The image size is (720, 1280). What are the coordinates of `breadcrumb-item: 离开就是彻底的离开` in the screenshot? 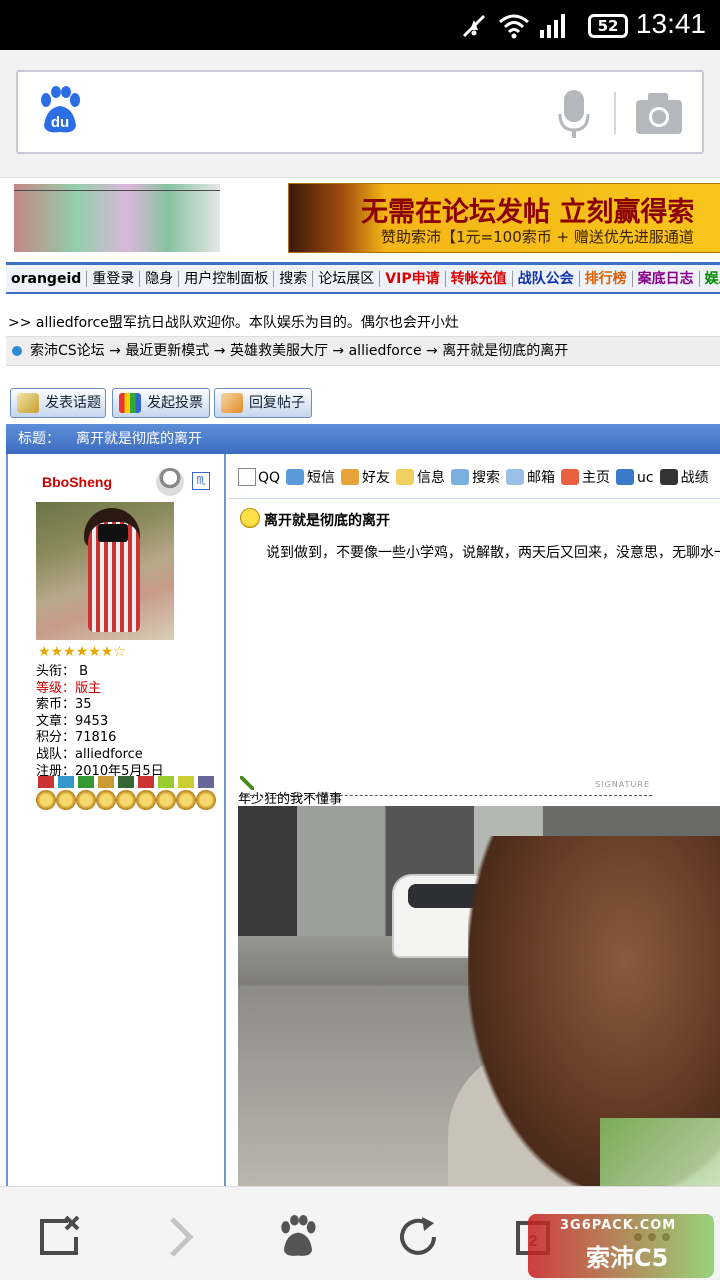 It's located at (505, 351).